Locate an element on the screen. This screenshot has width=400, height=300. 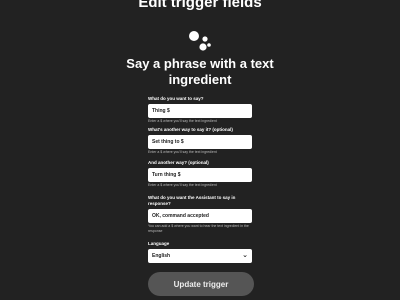
language-label: Language is located at coordinates (159, 243).